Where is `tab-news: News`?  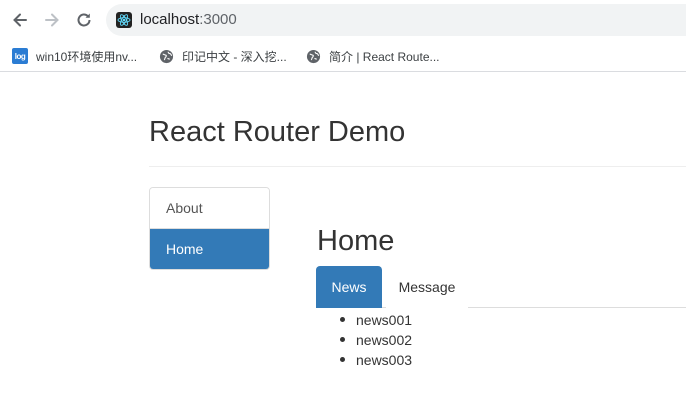
tab-news: News is located at coordinates (349, 287).